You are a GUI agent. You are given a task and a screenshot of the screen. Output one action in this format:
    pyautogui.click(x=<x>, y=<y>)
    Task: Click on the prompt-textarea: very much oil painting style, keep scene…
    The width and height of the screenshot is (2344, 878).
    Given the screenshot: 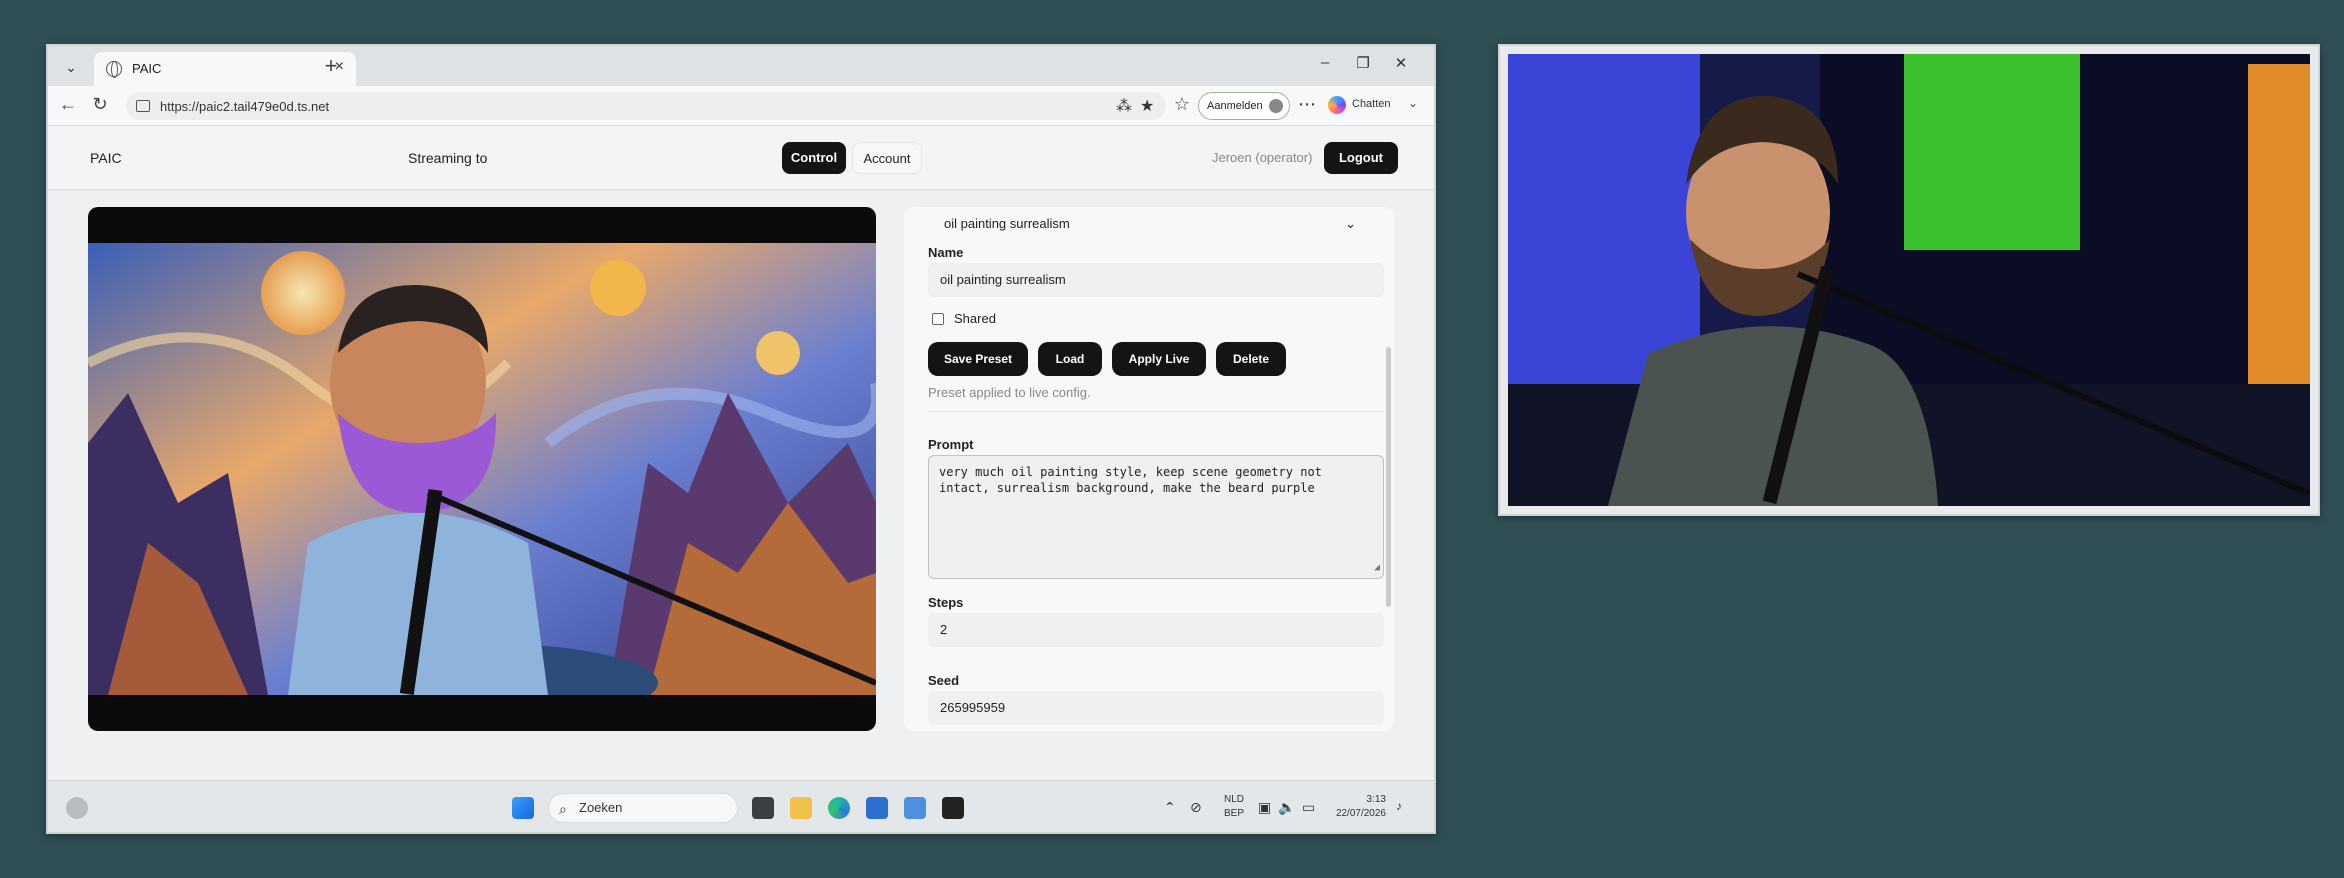 What is the action you would take?
    pyautogui.click(x=1156, y=517)
    